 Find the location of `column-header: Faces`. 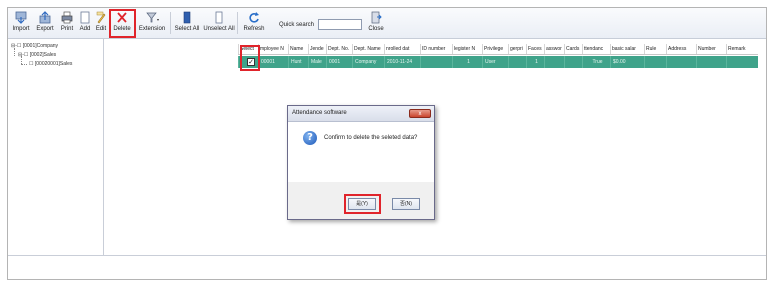

column-header: Faces is located at coordinates (535, 49).